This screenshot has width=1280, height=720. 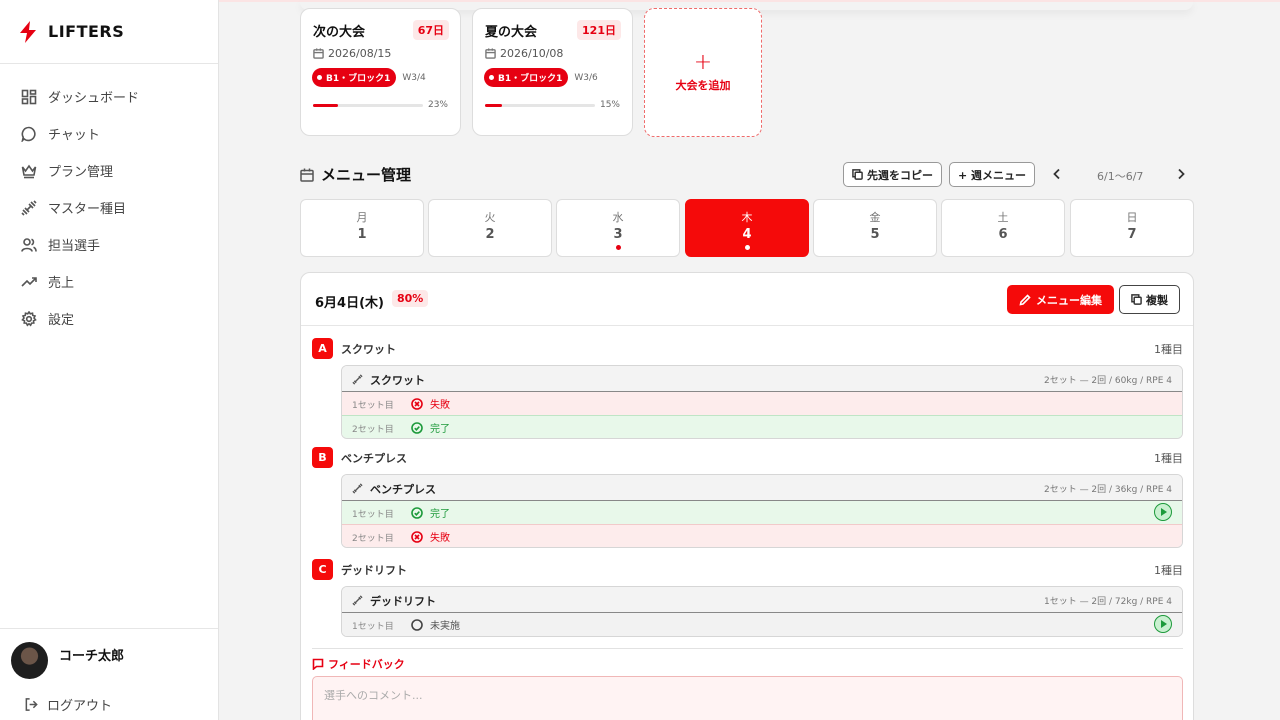 I want to click on day-tab-fri: 金 5, so click(x=875, y=228).